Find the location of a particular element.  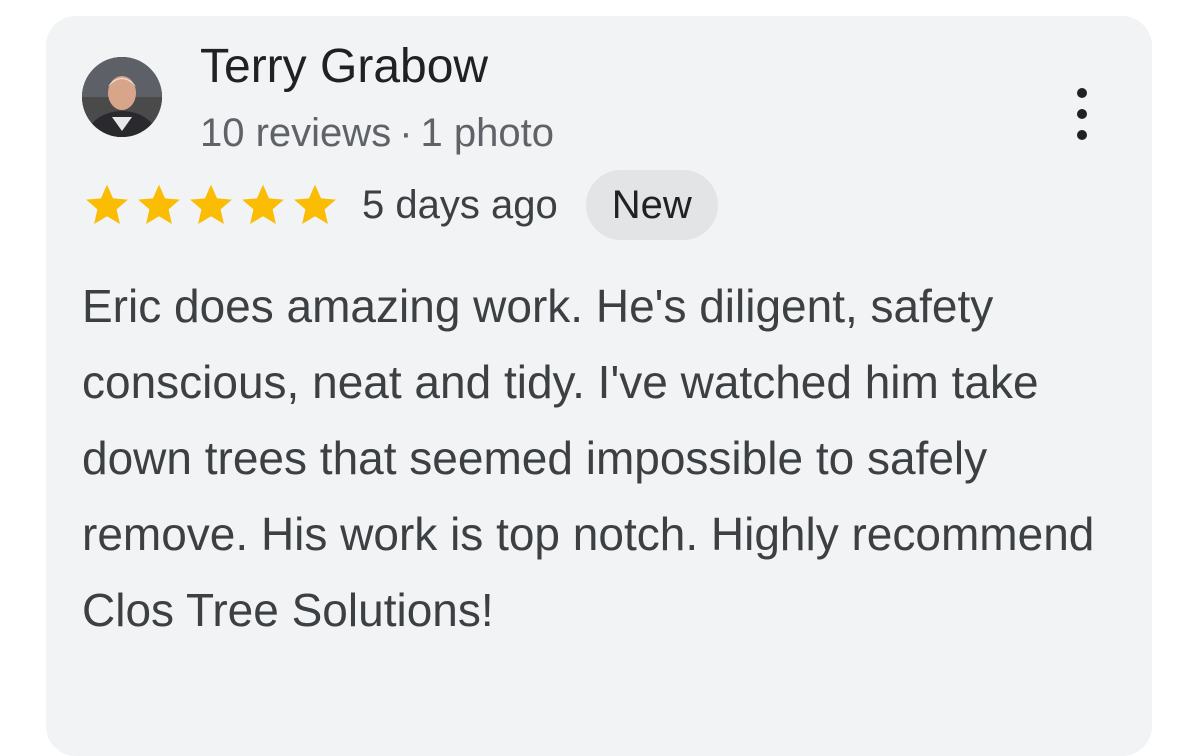

reviewer-meta: 10 reviews · 1 photo is located at coordinates (377, 133).